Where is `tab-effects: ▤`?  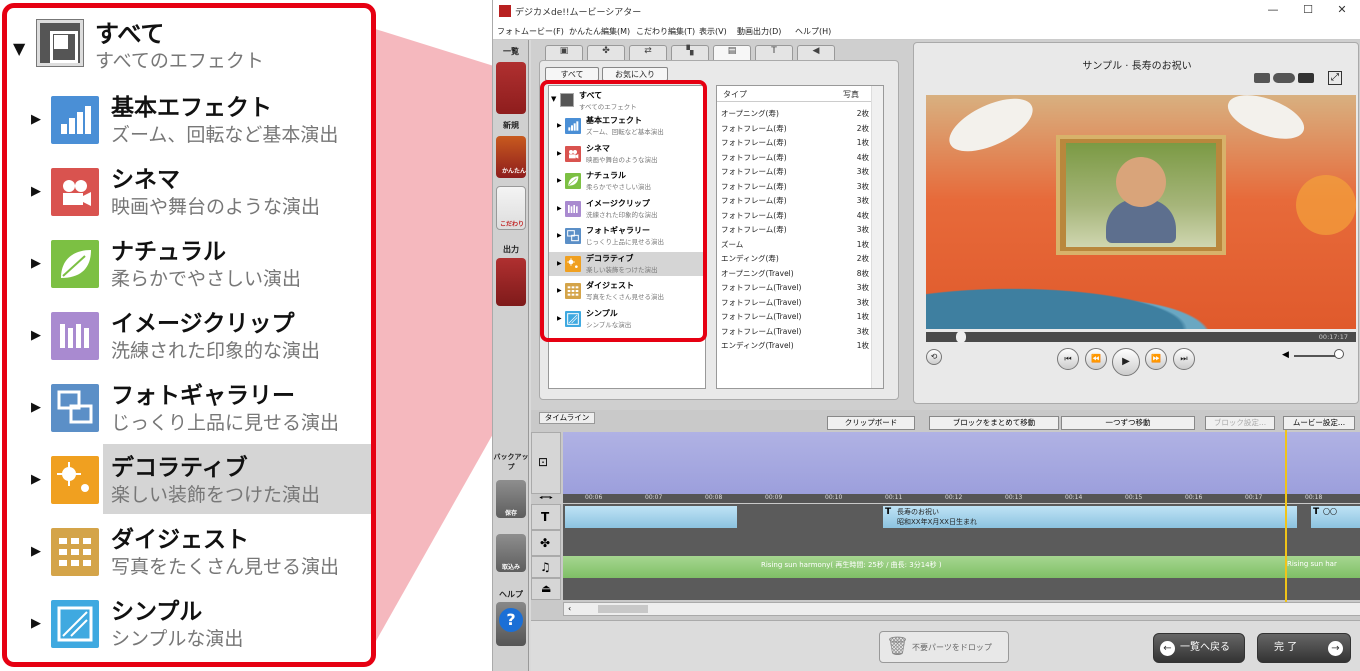 tab-effects: ▤ is located at coordinates (732, 52).